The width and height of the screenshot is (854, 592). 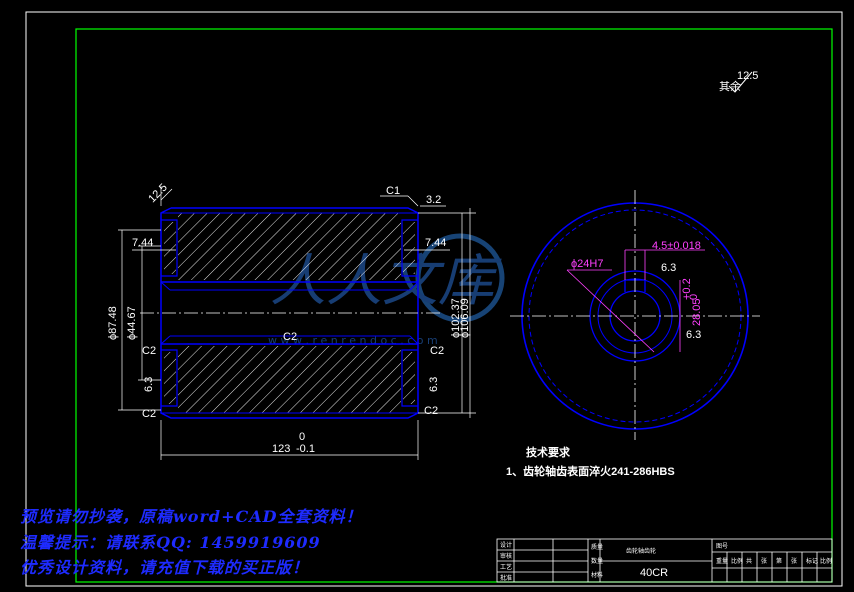 What do you see at coordinates (506, 556) in the screenshot?
I see `tb-row-label-2: 审核` at bounding box center [506, 556].